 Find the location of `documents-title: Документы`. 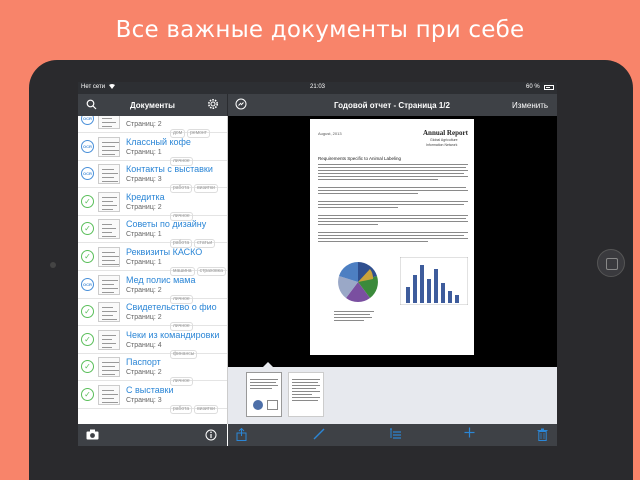

documents-title: Документы is located at coordinates (152, 105).